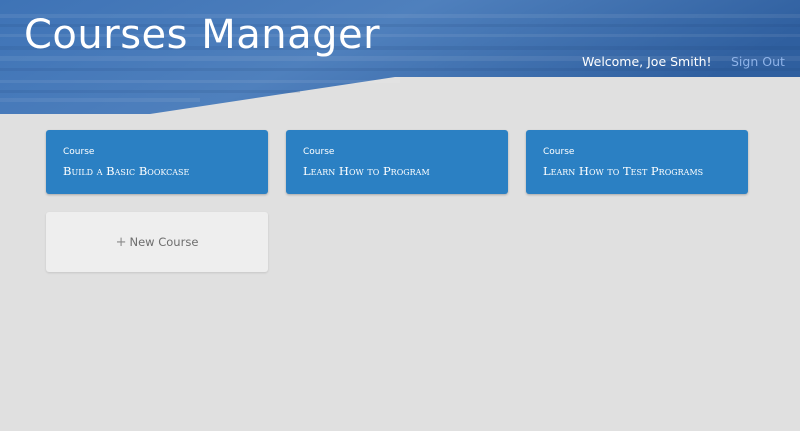  Describe the element at coordinates (164, 242) in the screenshot. I see `new-course-label: New Course` at that location.